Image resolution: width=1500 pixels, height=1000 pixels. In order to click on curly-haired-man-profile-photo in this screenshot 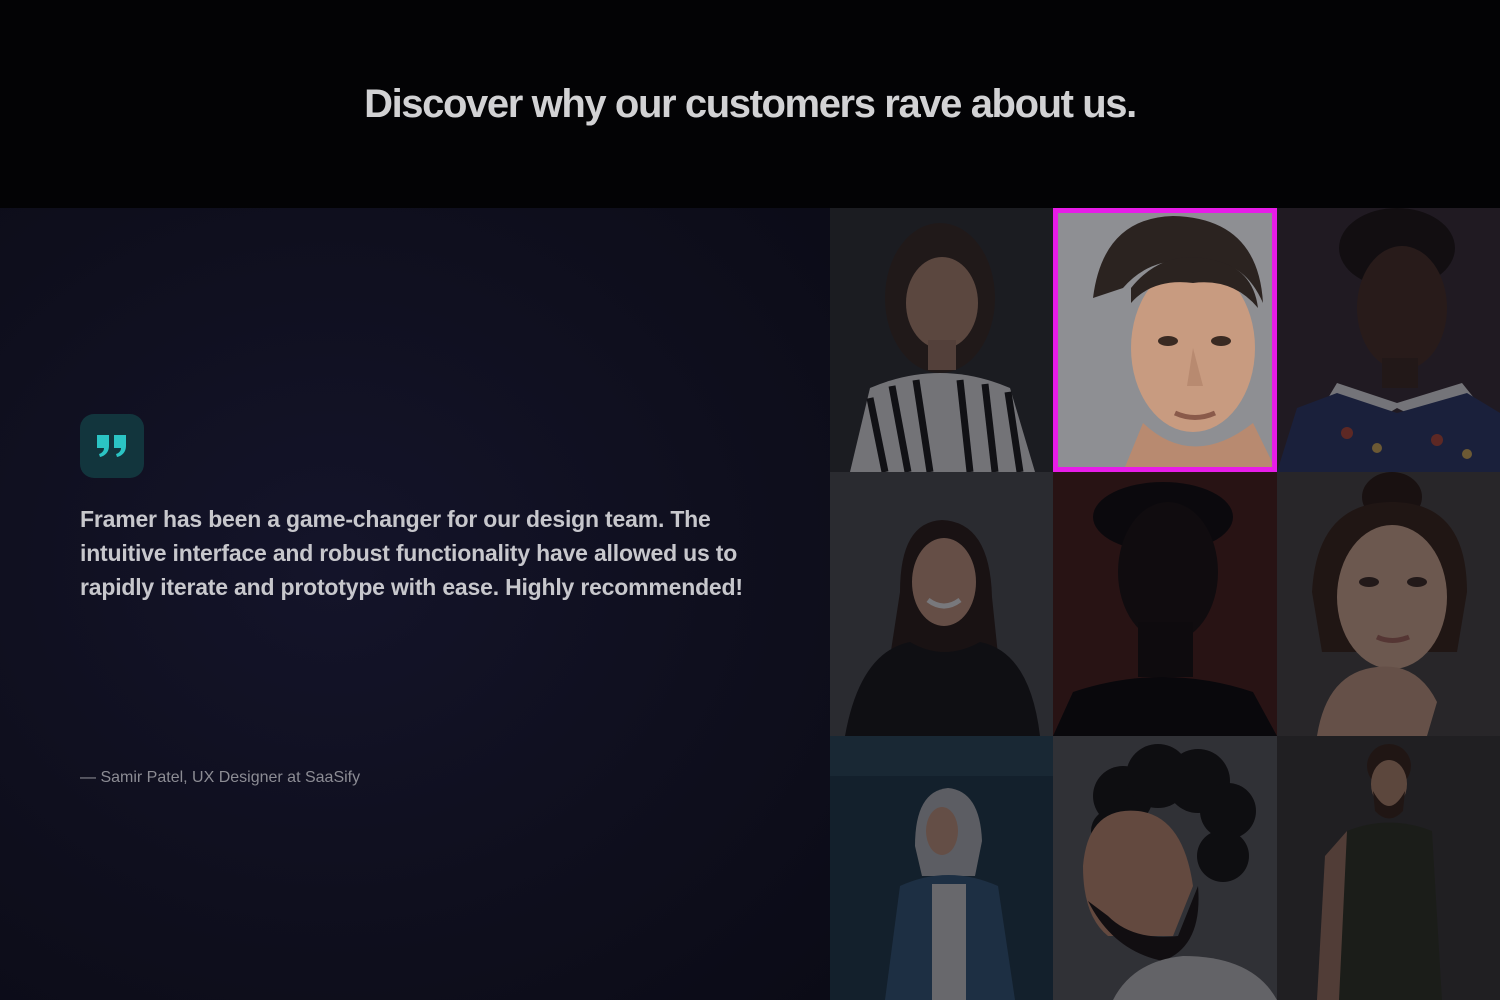, I will do `click(1165, 868)`.